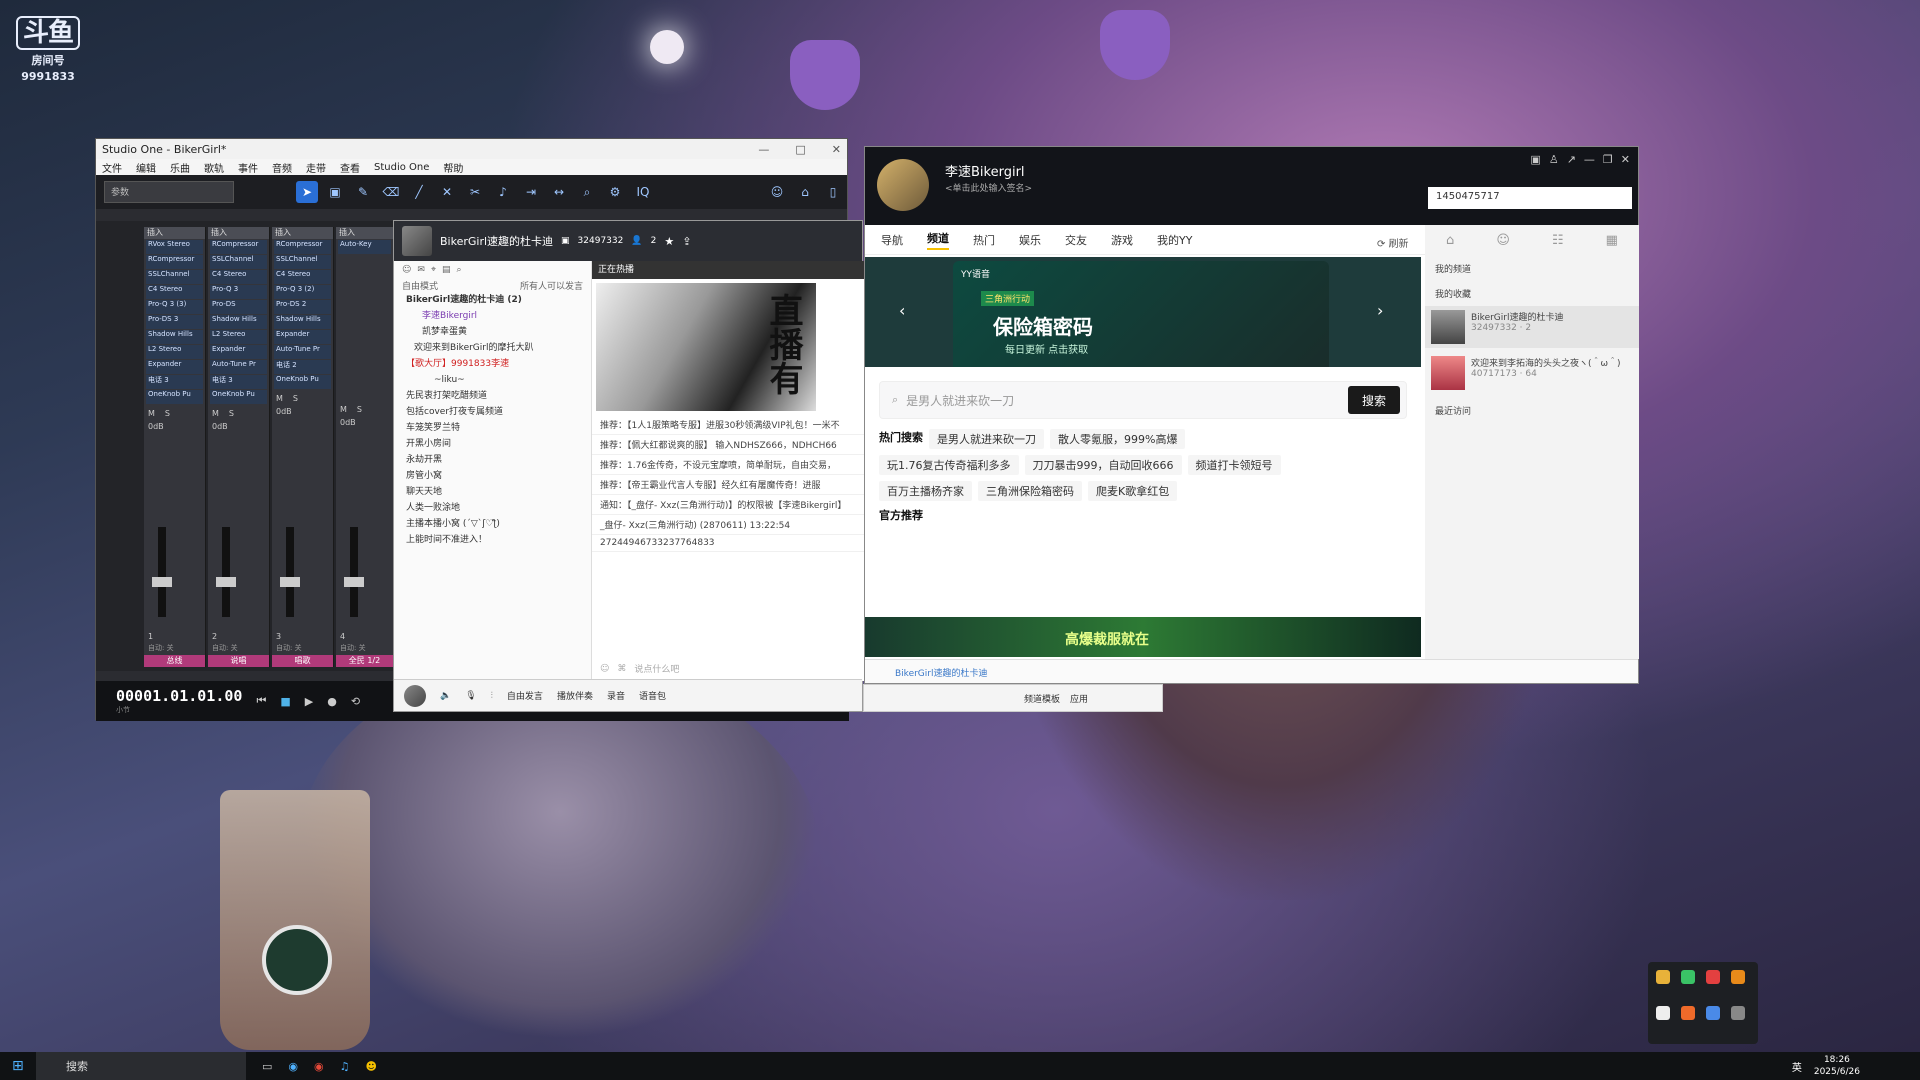 Image resolution: width=1920 pixels, height=1080 pixels. Describe the element at coordinates (669, 241) in the screenshot. I see `star-icon: ★` at that location.